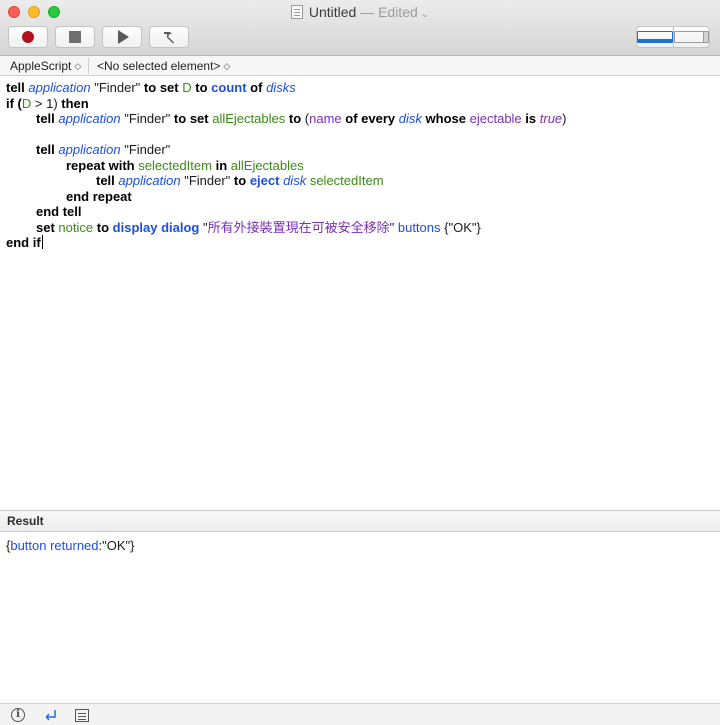 Image resolution: width=720 pixels, height=725 pixels. What do you see at coordinates (360, 714) in the screenshot?
I see `bottom-bar: i` at bounding box center [360, 714].